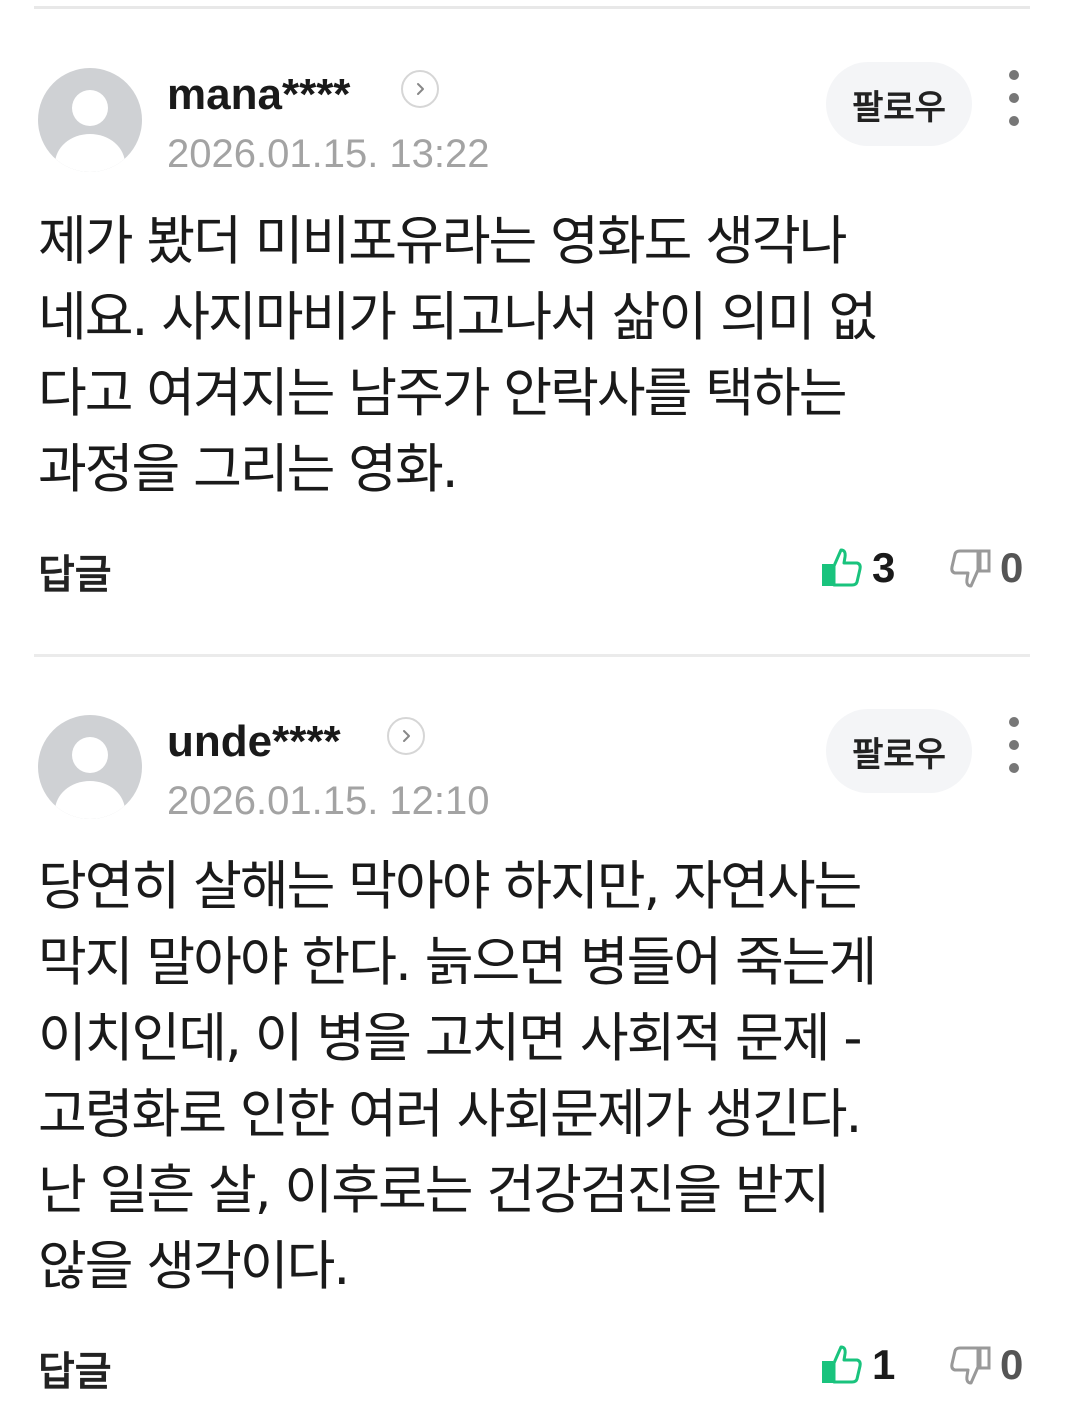  What do you see at coordinates (194, 1266) in the screenshot?
I see `comment-line: 않을 생각이다.` at bounding box center [194, 1266].